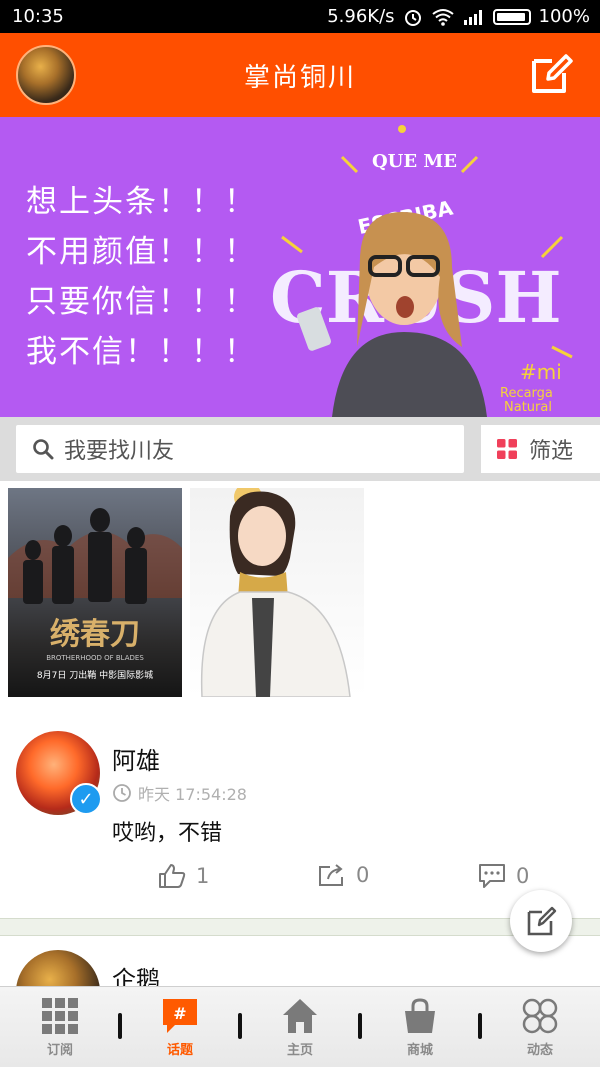 This screenshot has height=1067, width=600. I want to click on thumbs-up-icon, so click(172, 876).